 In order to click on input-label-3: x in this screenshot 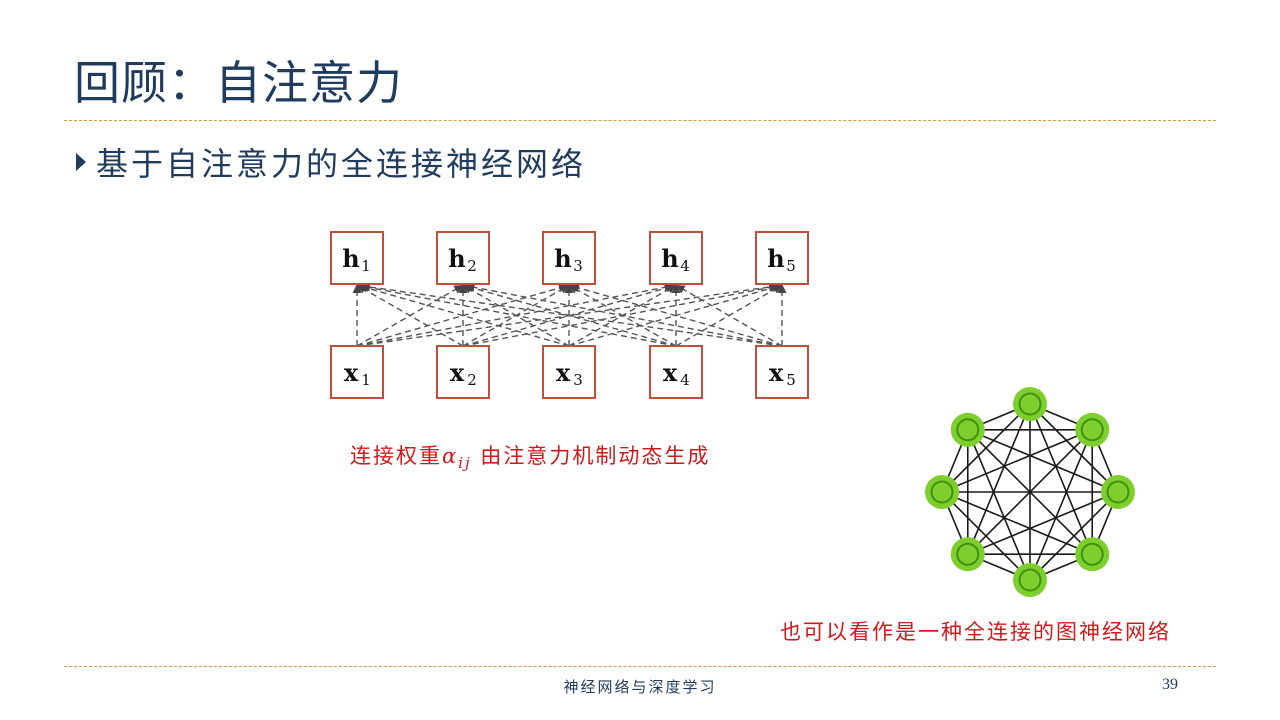, I will do `click(563, 372)`.